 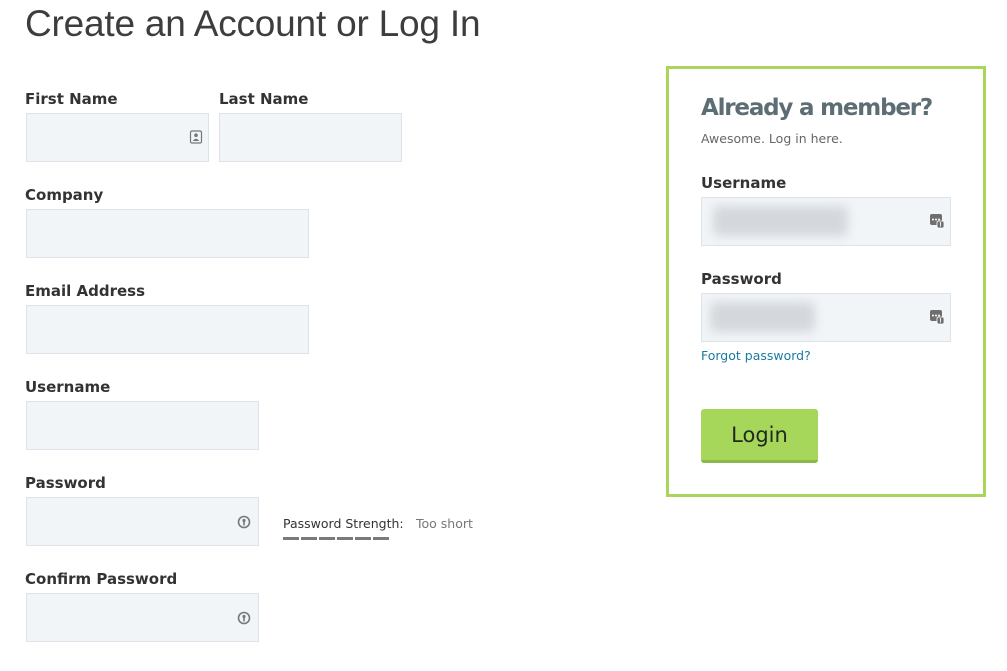 What do you see at coordinates (65, 483) in the screenshot?
I see `password-label: Password` at bounding box center [65, 483].